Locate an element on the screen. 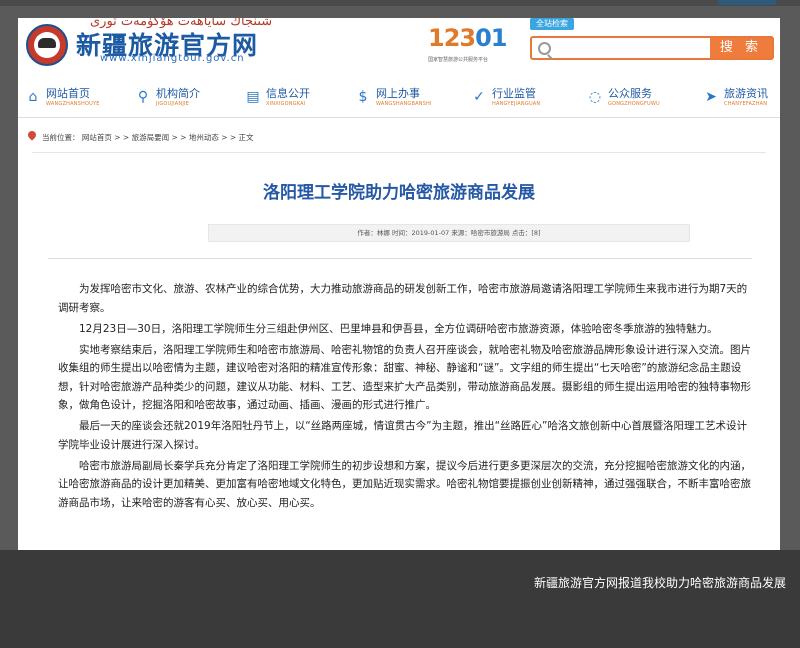 This screenshot has width=800, height=648. hotline-logo: 12301 国家智慧旅游公共服务平台 is located at coordinates (473, 46).